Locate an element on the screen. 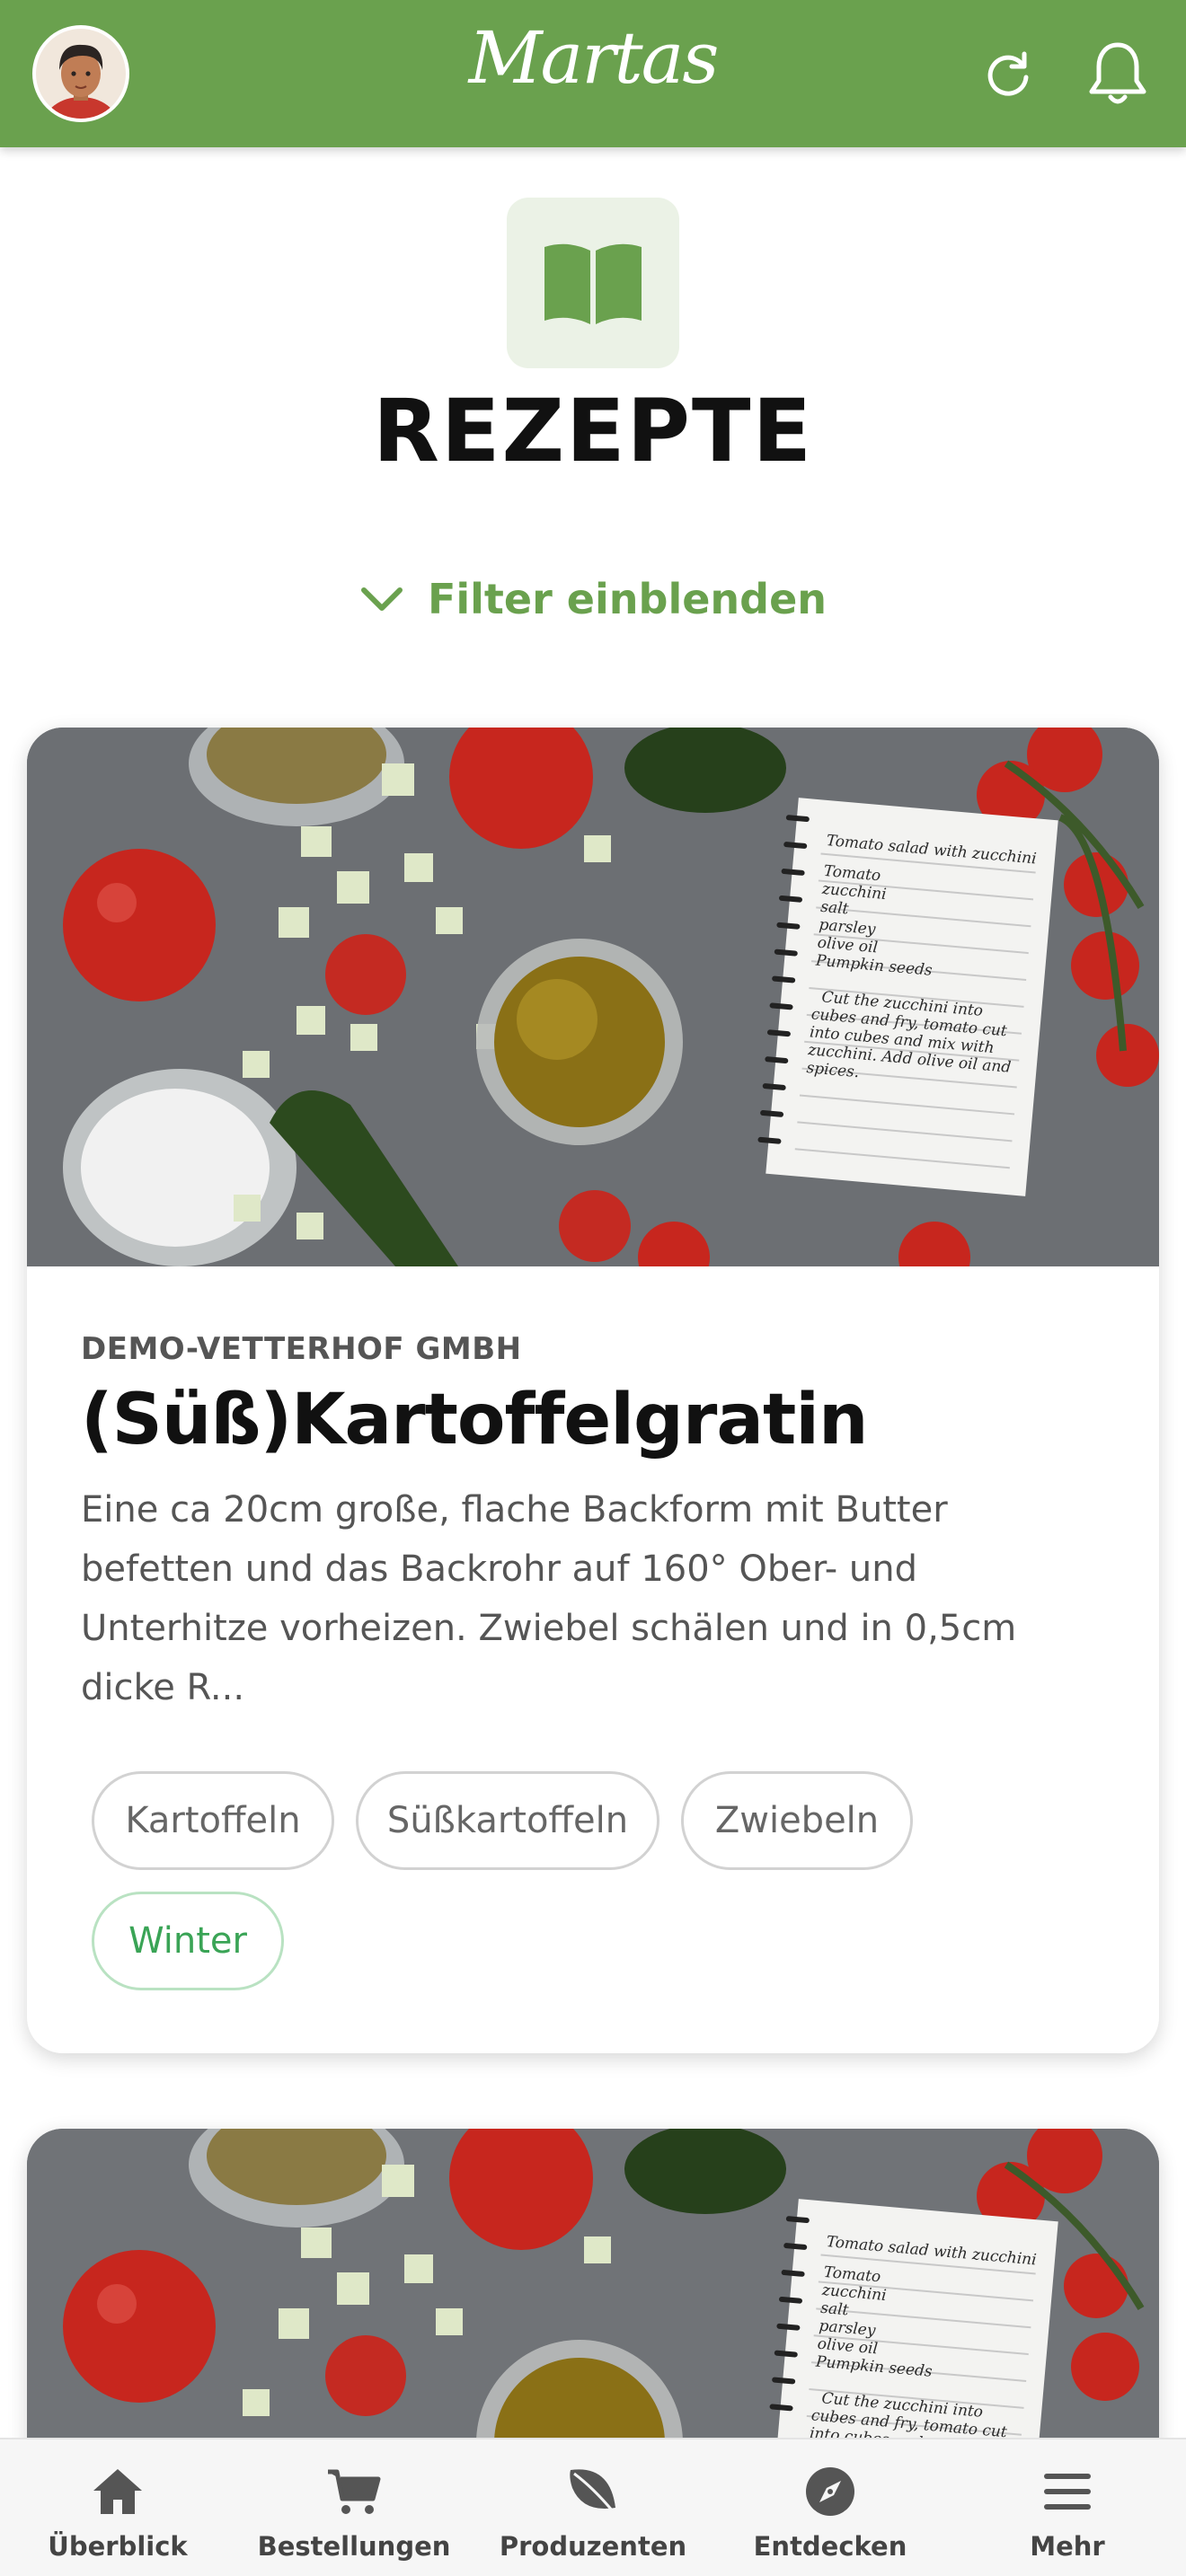 This screenshot has width=1186, height=2576. refresh-button is located at coordinates (1008, 73).